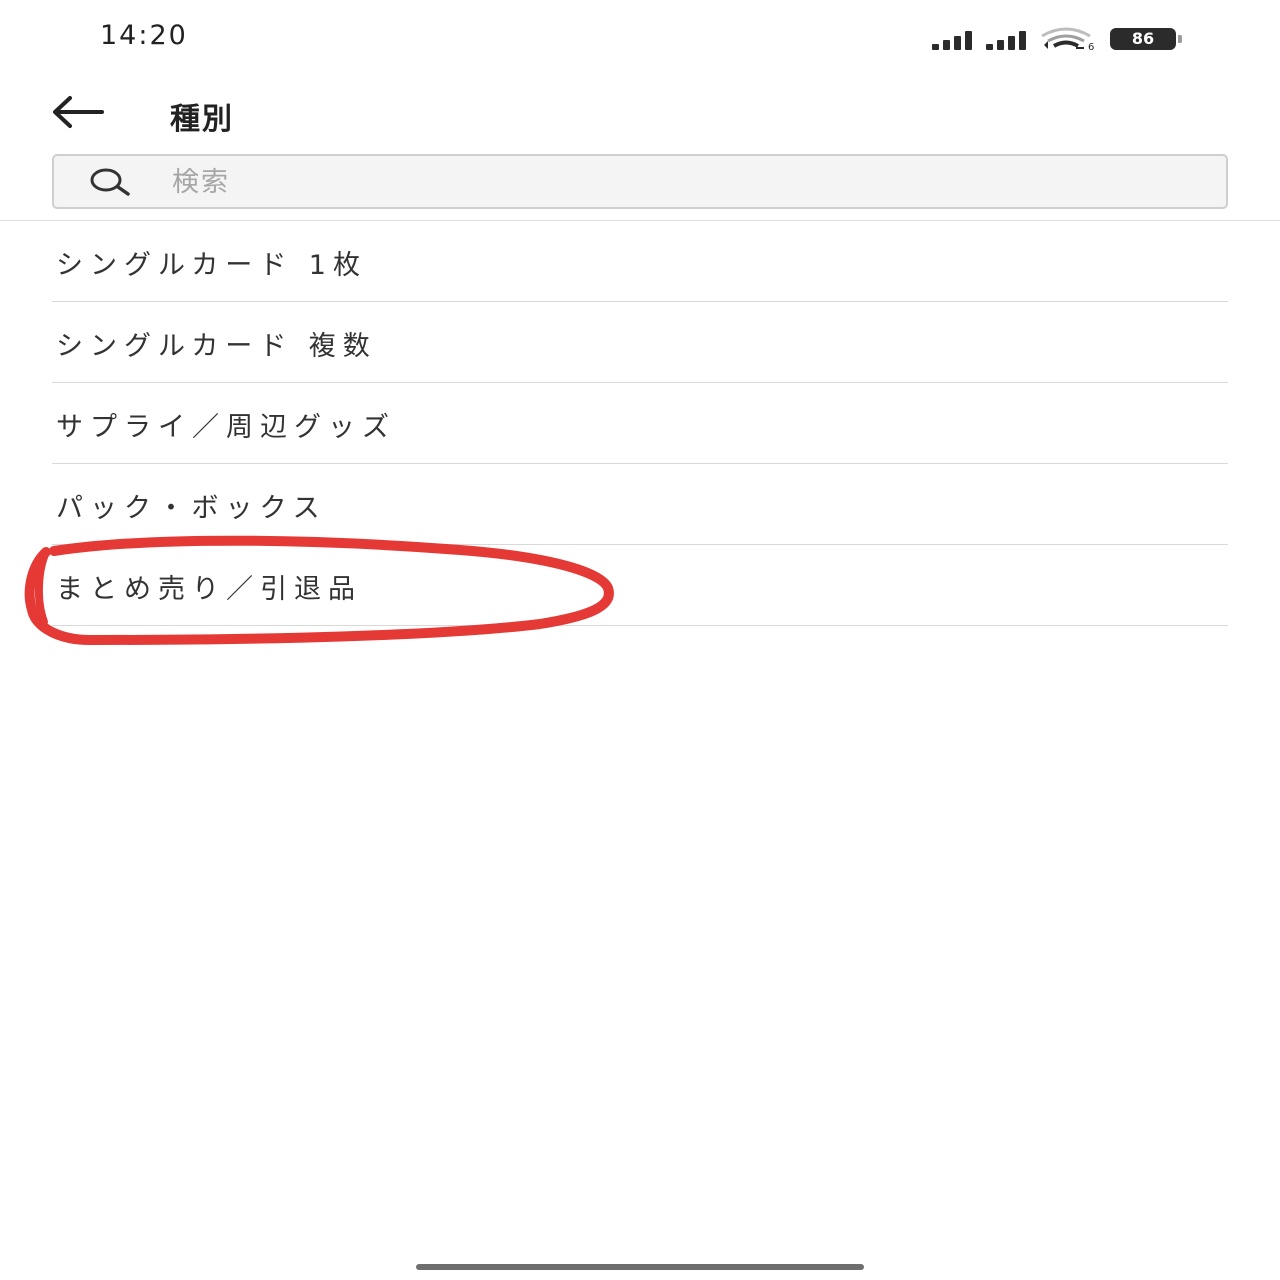 The image size is (1280, 1280). What do you see at coordinates (640, 342) in the screenshot?
I see `category-item-single-card-multiple: シングルカード 複数` at bounding box center [640, 342].